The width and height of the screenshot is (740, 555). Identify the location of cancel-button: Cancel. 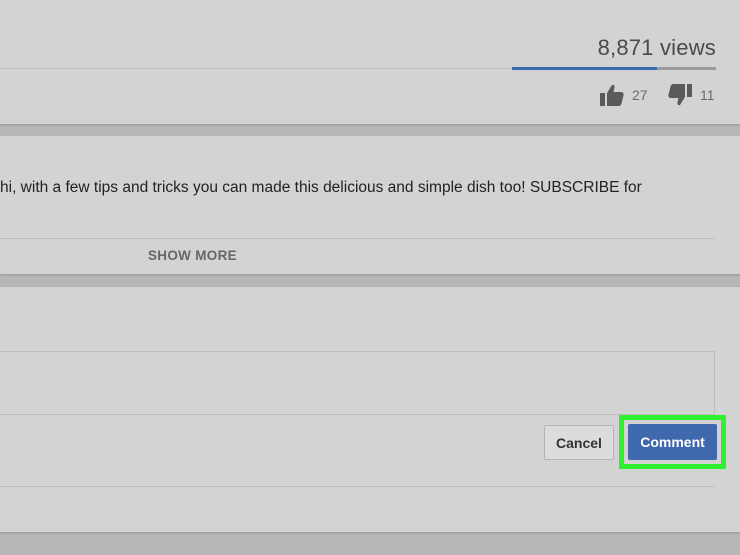
(579, 442).